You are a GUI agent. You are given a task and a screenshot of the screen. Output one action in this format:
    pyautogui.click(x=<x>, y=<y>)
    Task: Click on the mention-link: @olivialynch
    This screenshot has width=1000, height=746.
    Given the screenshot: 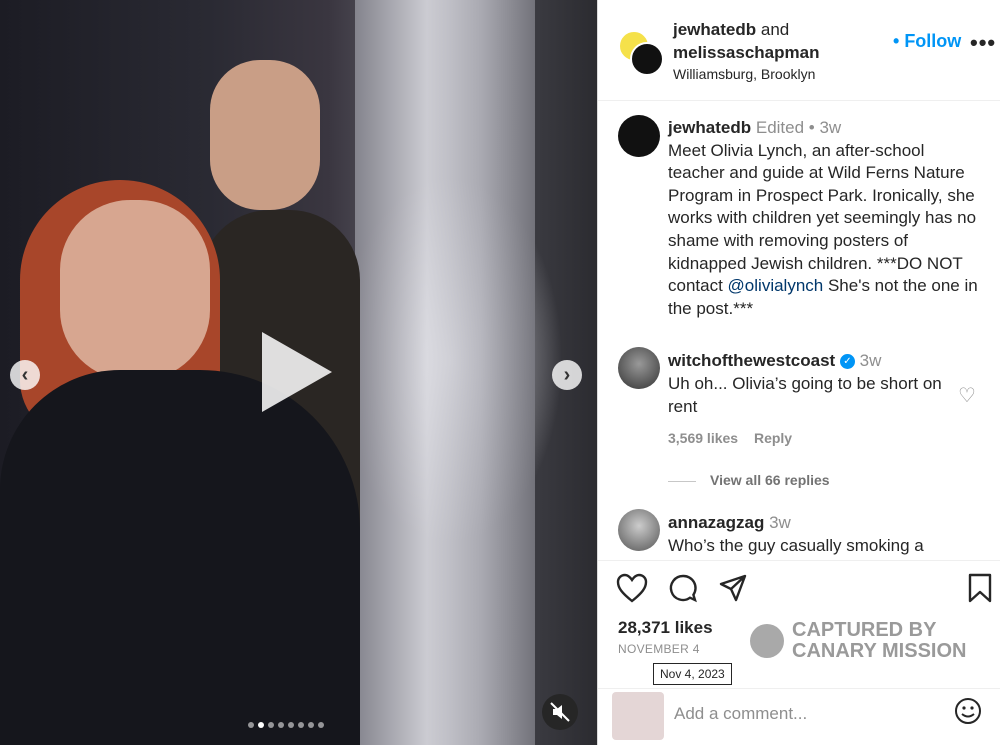 What is the action you would take?
    pyautogui.click(x=776, y=285)
    